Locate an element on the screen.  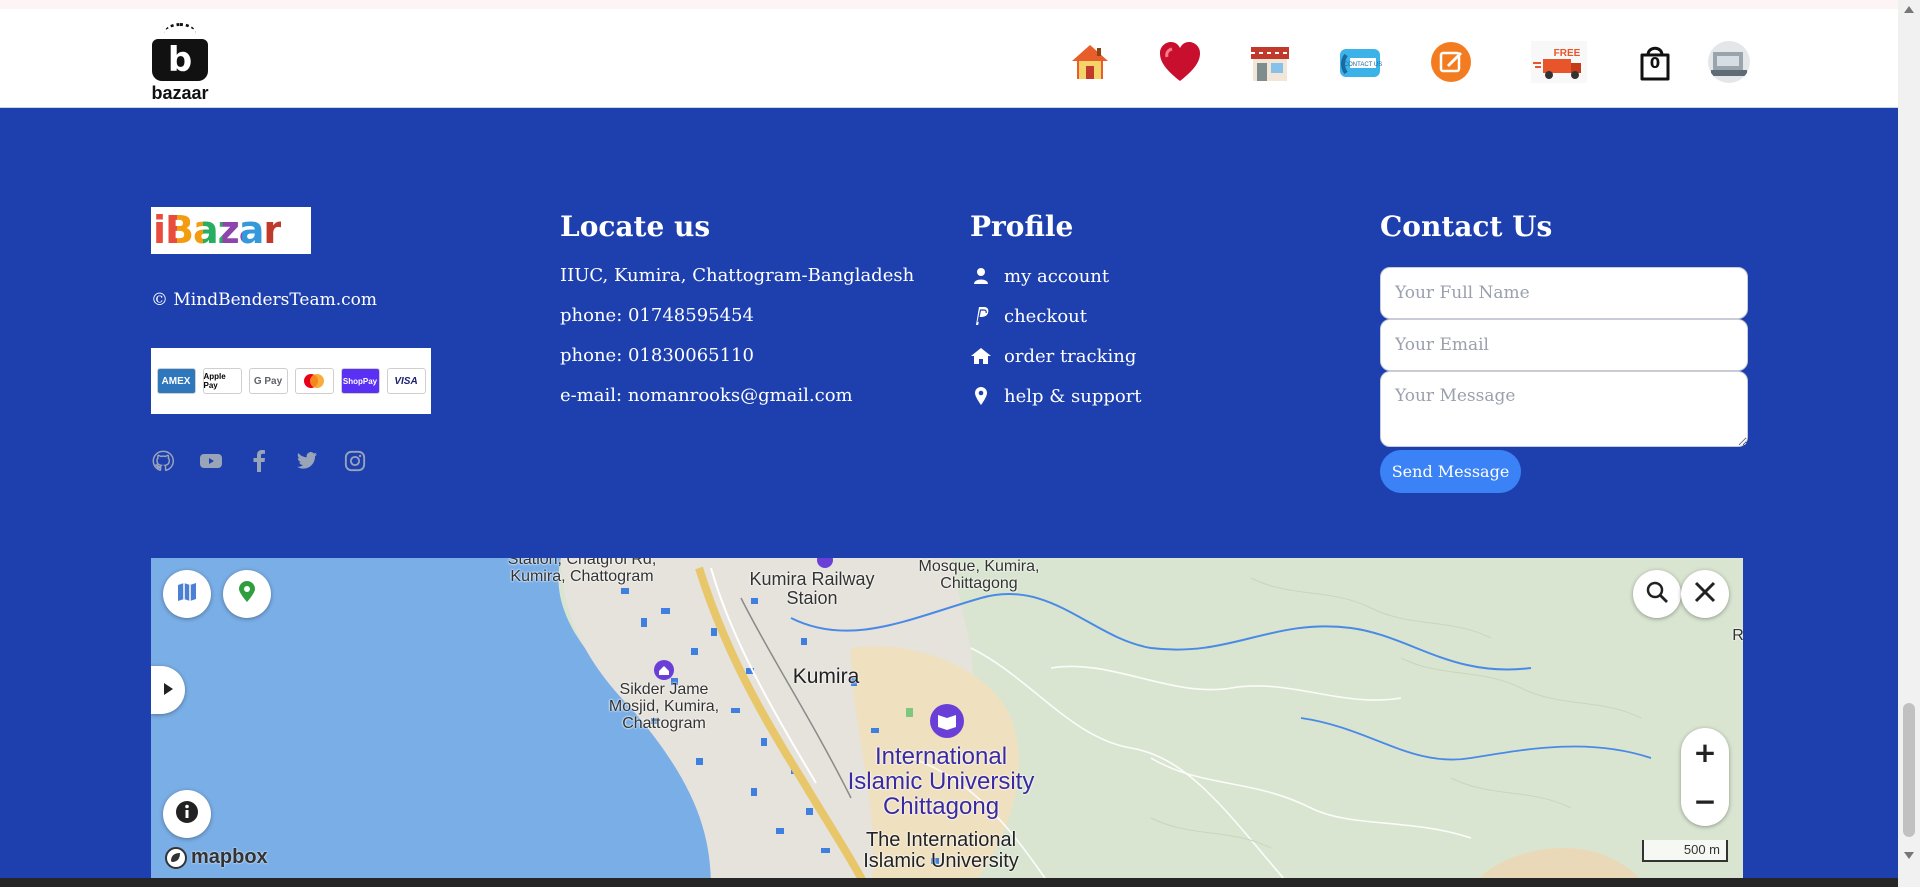
logo-letter: b is located at coordinates (180, 60).